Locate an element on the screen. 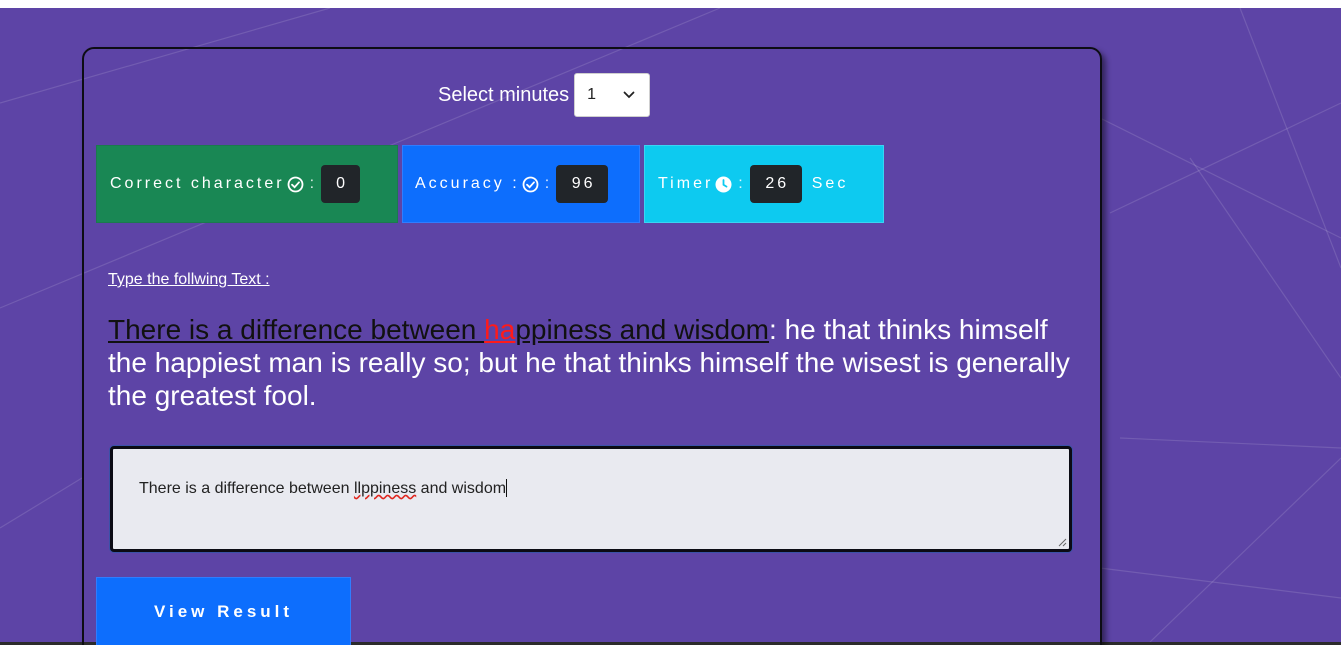  passage-typed-rest: ppiness and wisdom is located at coordinates (642, 329).